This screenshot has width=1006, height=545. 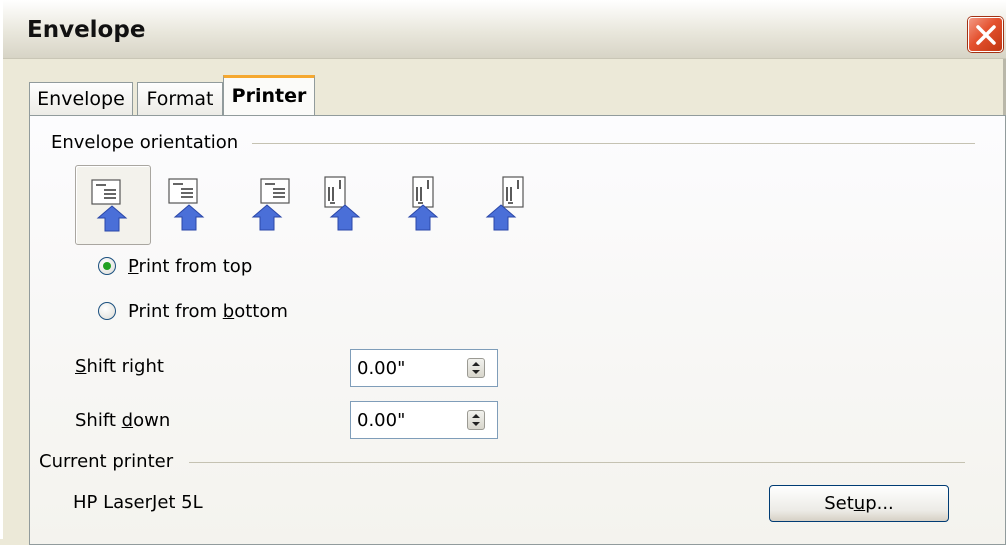 What do you see at coordinates (180, 99) in the screenshot?
I see `tab-format: Format` at bounding box center [180, 99].